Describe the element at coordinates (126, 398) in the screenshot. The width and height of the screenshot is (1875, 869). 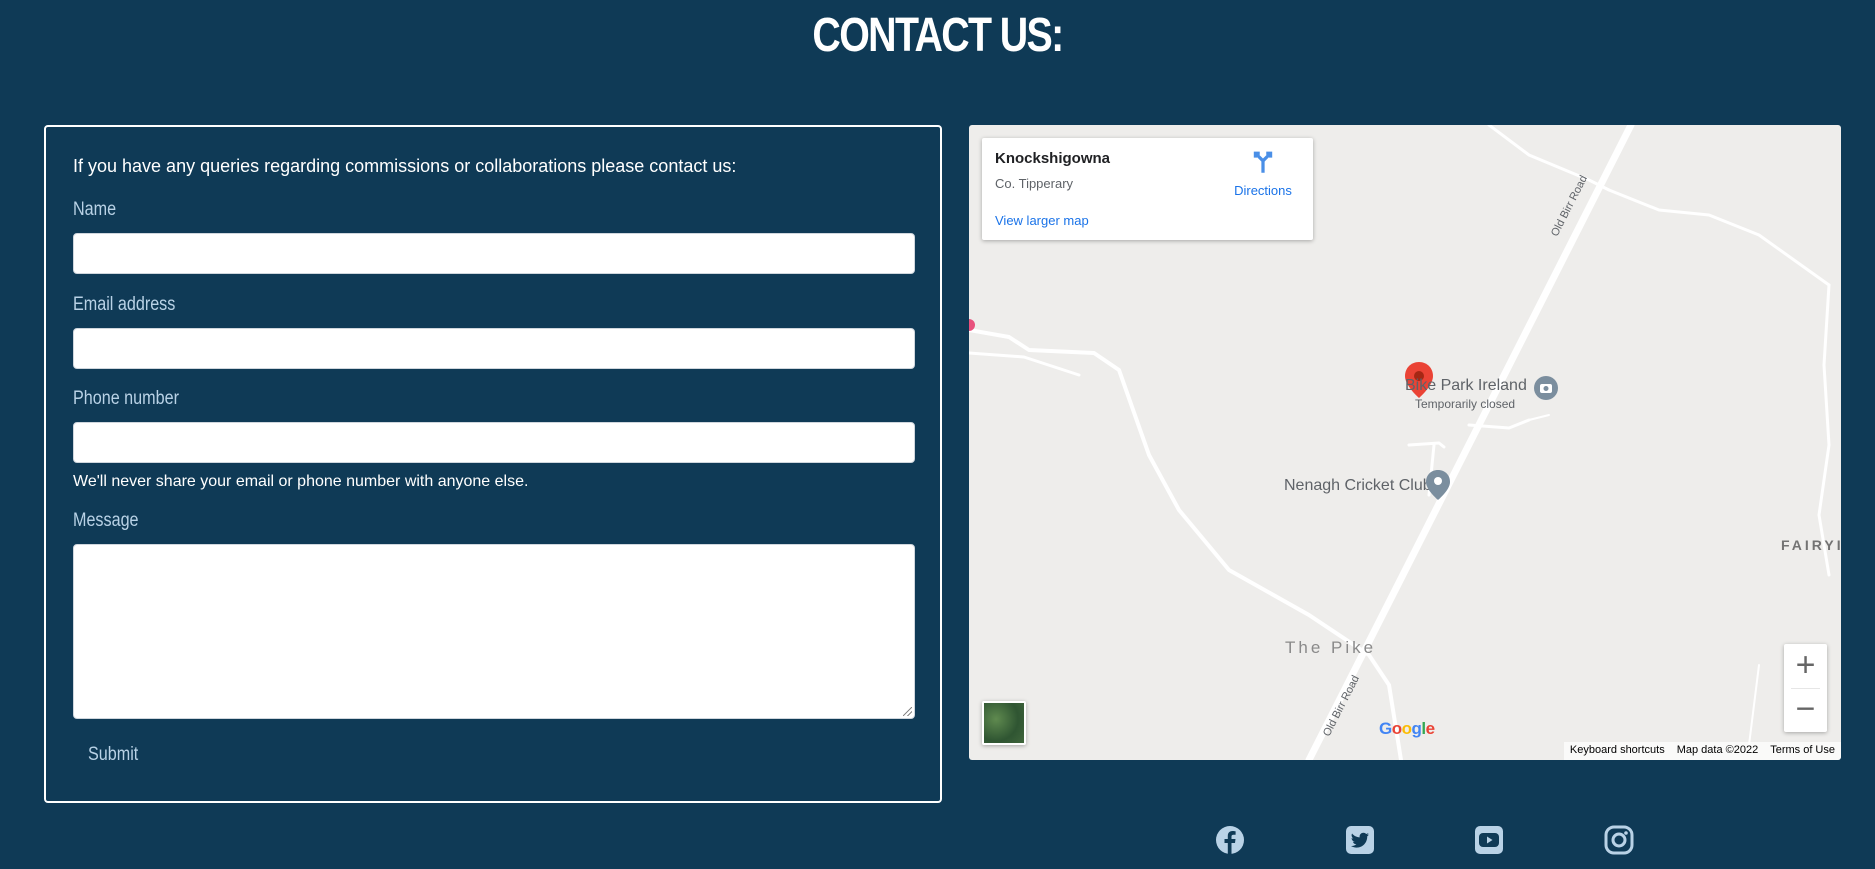
I see `phone-label: Phone number` at that location.